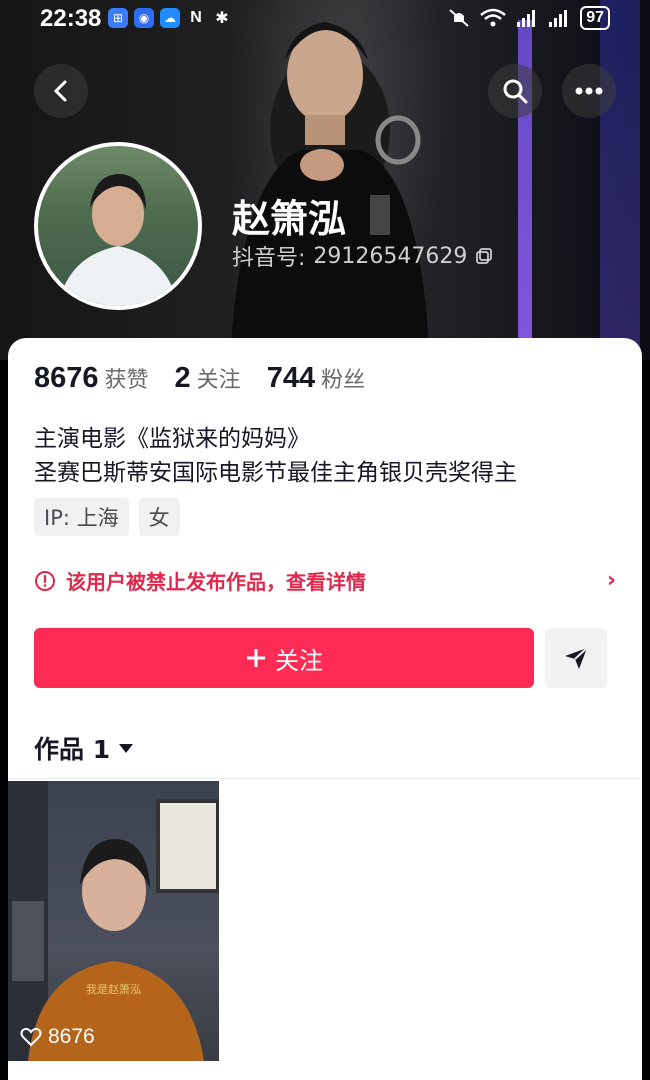  I want to click on alert-circle-icon, so click(45, 580).